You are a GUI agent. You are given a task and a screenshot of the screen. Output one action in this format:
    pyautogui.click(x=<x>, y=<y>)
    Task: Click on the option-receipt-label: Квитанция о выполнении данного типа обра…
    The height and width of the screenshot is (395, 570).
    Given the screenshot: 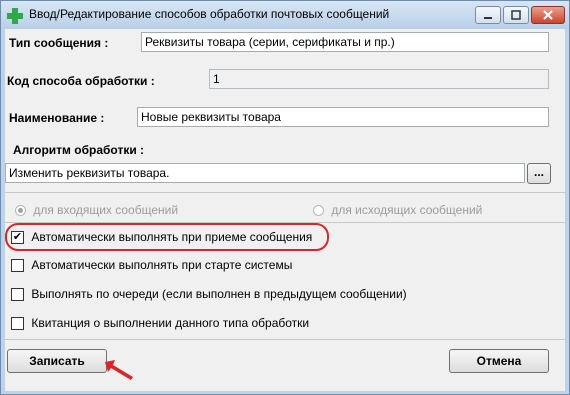 What is the action you would take?
    pyautogui.click(x=170, y=323)
    